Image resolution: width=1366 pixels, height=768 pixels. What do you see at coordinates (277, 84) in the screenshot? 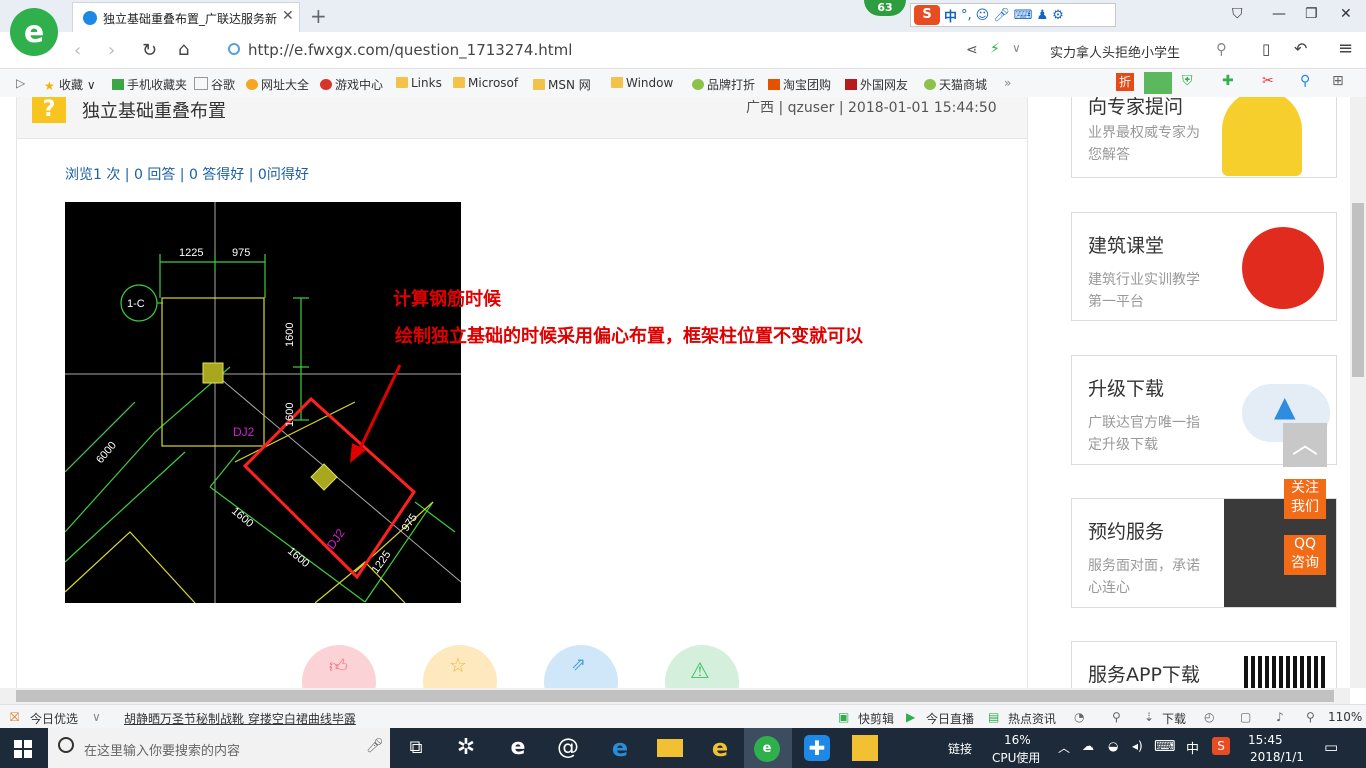
I see `bookmark-item: 网址大全` at bounding box center [277, 84].